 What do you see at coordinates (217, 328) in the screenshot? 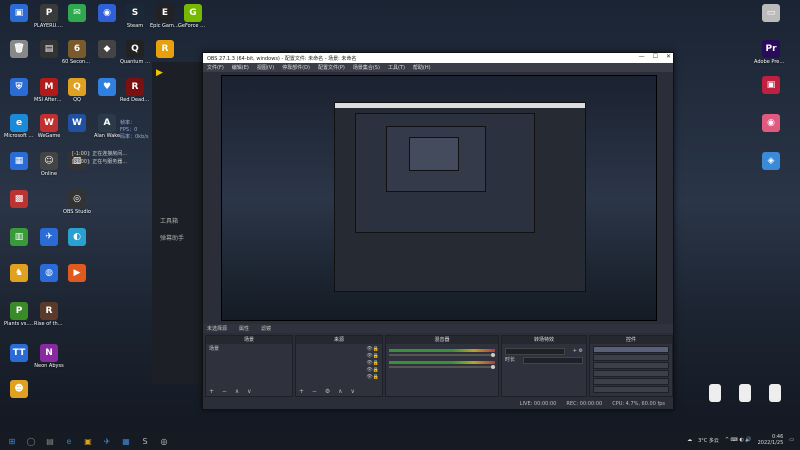
I see `source-toolbar-item: 未选择源` at bounding box center [217, 328].